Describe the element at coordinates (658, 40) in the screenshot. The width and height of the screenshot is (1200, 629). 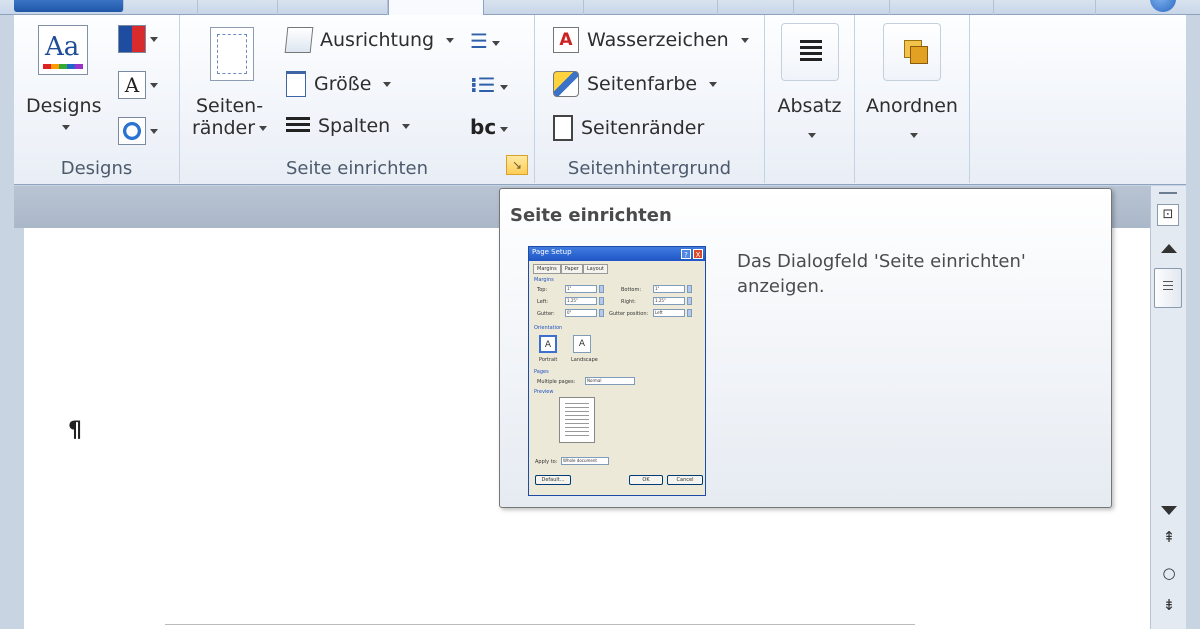
I see `watermark-label: Wasserzeichen` at that location.